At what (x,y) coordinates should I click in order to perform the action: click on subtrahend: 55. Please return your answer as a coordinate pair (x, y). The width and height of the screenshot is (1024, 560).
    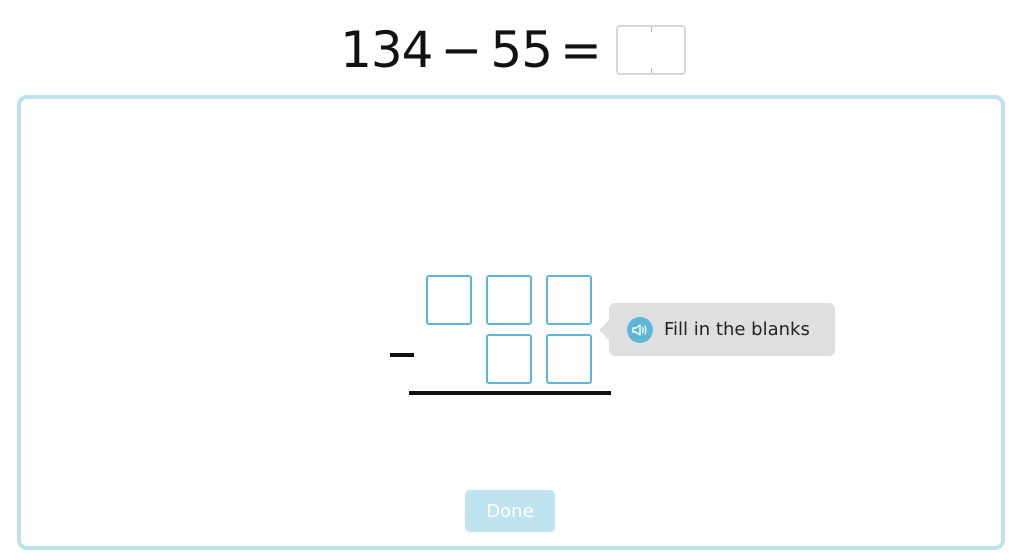
    Looking at the image, I should click on (521, 50).